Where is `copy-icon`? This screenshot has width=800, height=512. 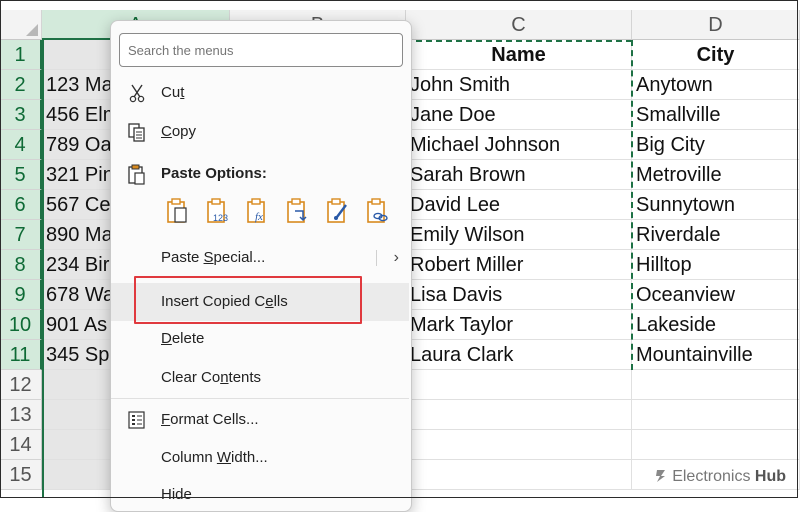
copy-icon is located at coordinates (137, 132).